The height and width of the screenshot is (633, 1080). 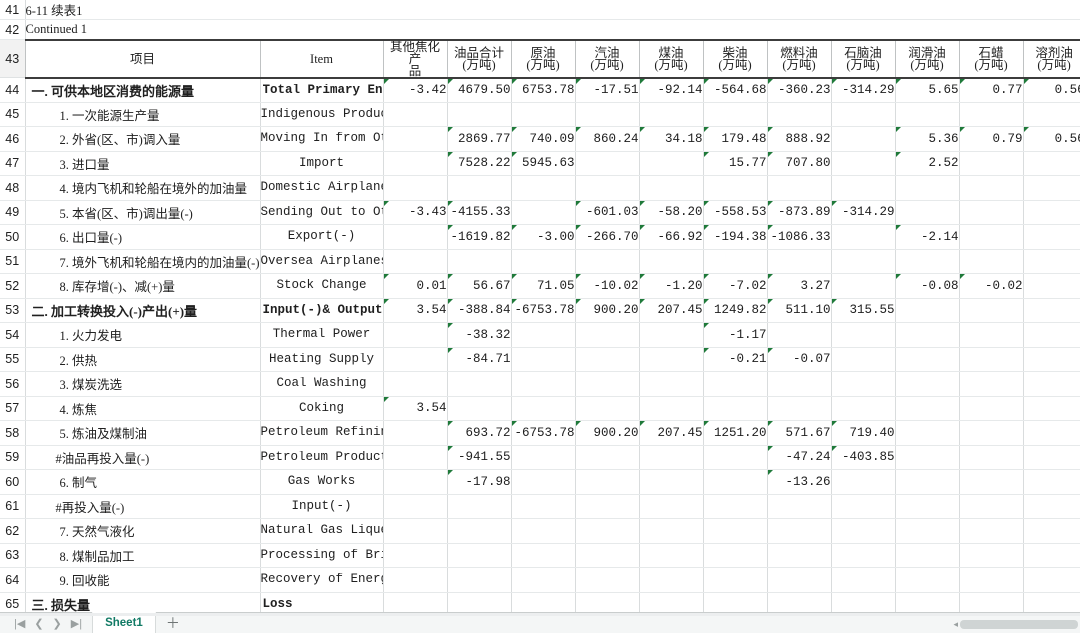 What do you see at coordinates (863, 433) in the screenshot?
I see `cell-naphtha: 719.40` at bounding box center [863, 433].